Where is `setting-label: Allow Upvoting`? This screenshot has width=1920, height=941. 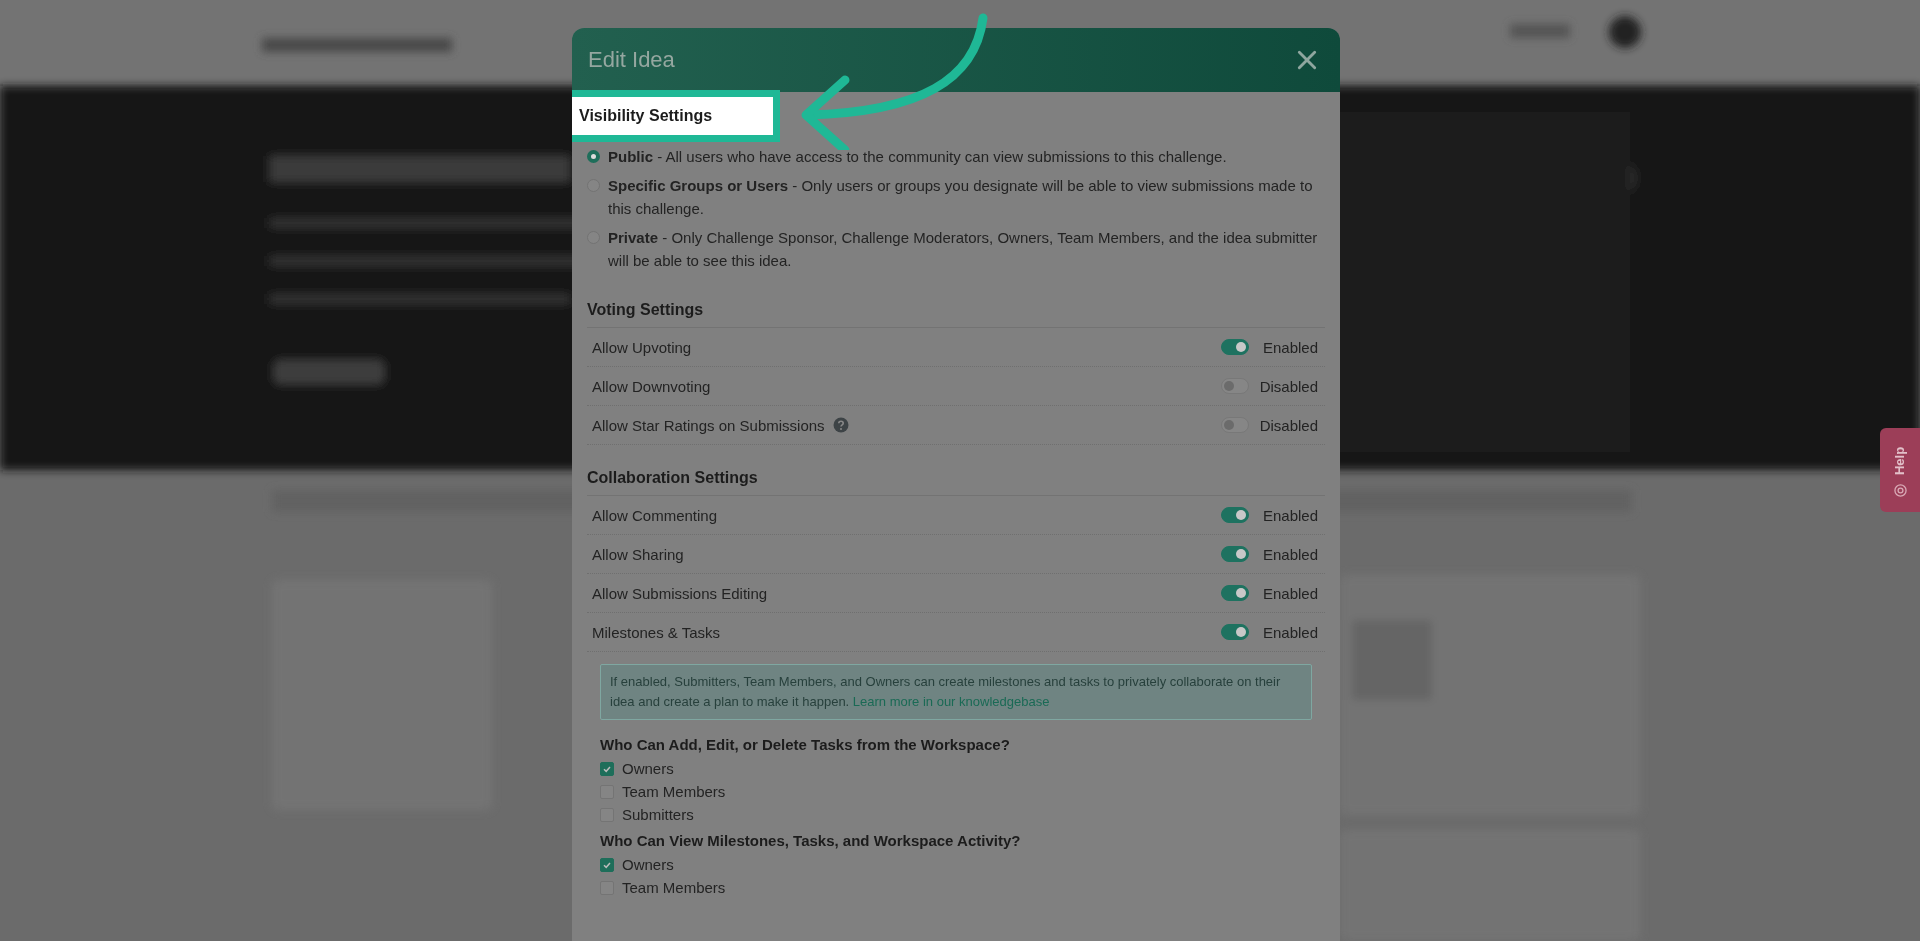
setting-label: Allow Upvoting is located at coordinates (642, 347).